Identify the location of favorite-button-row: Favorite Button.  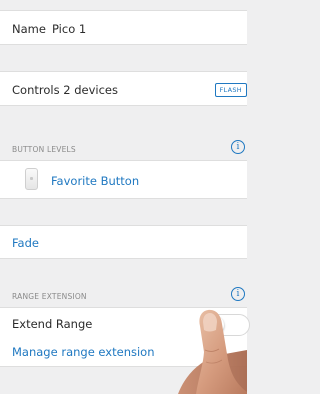
(123, 179).